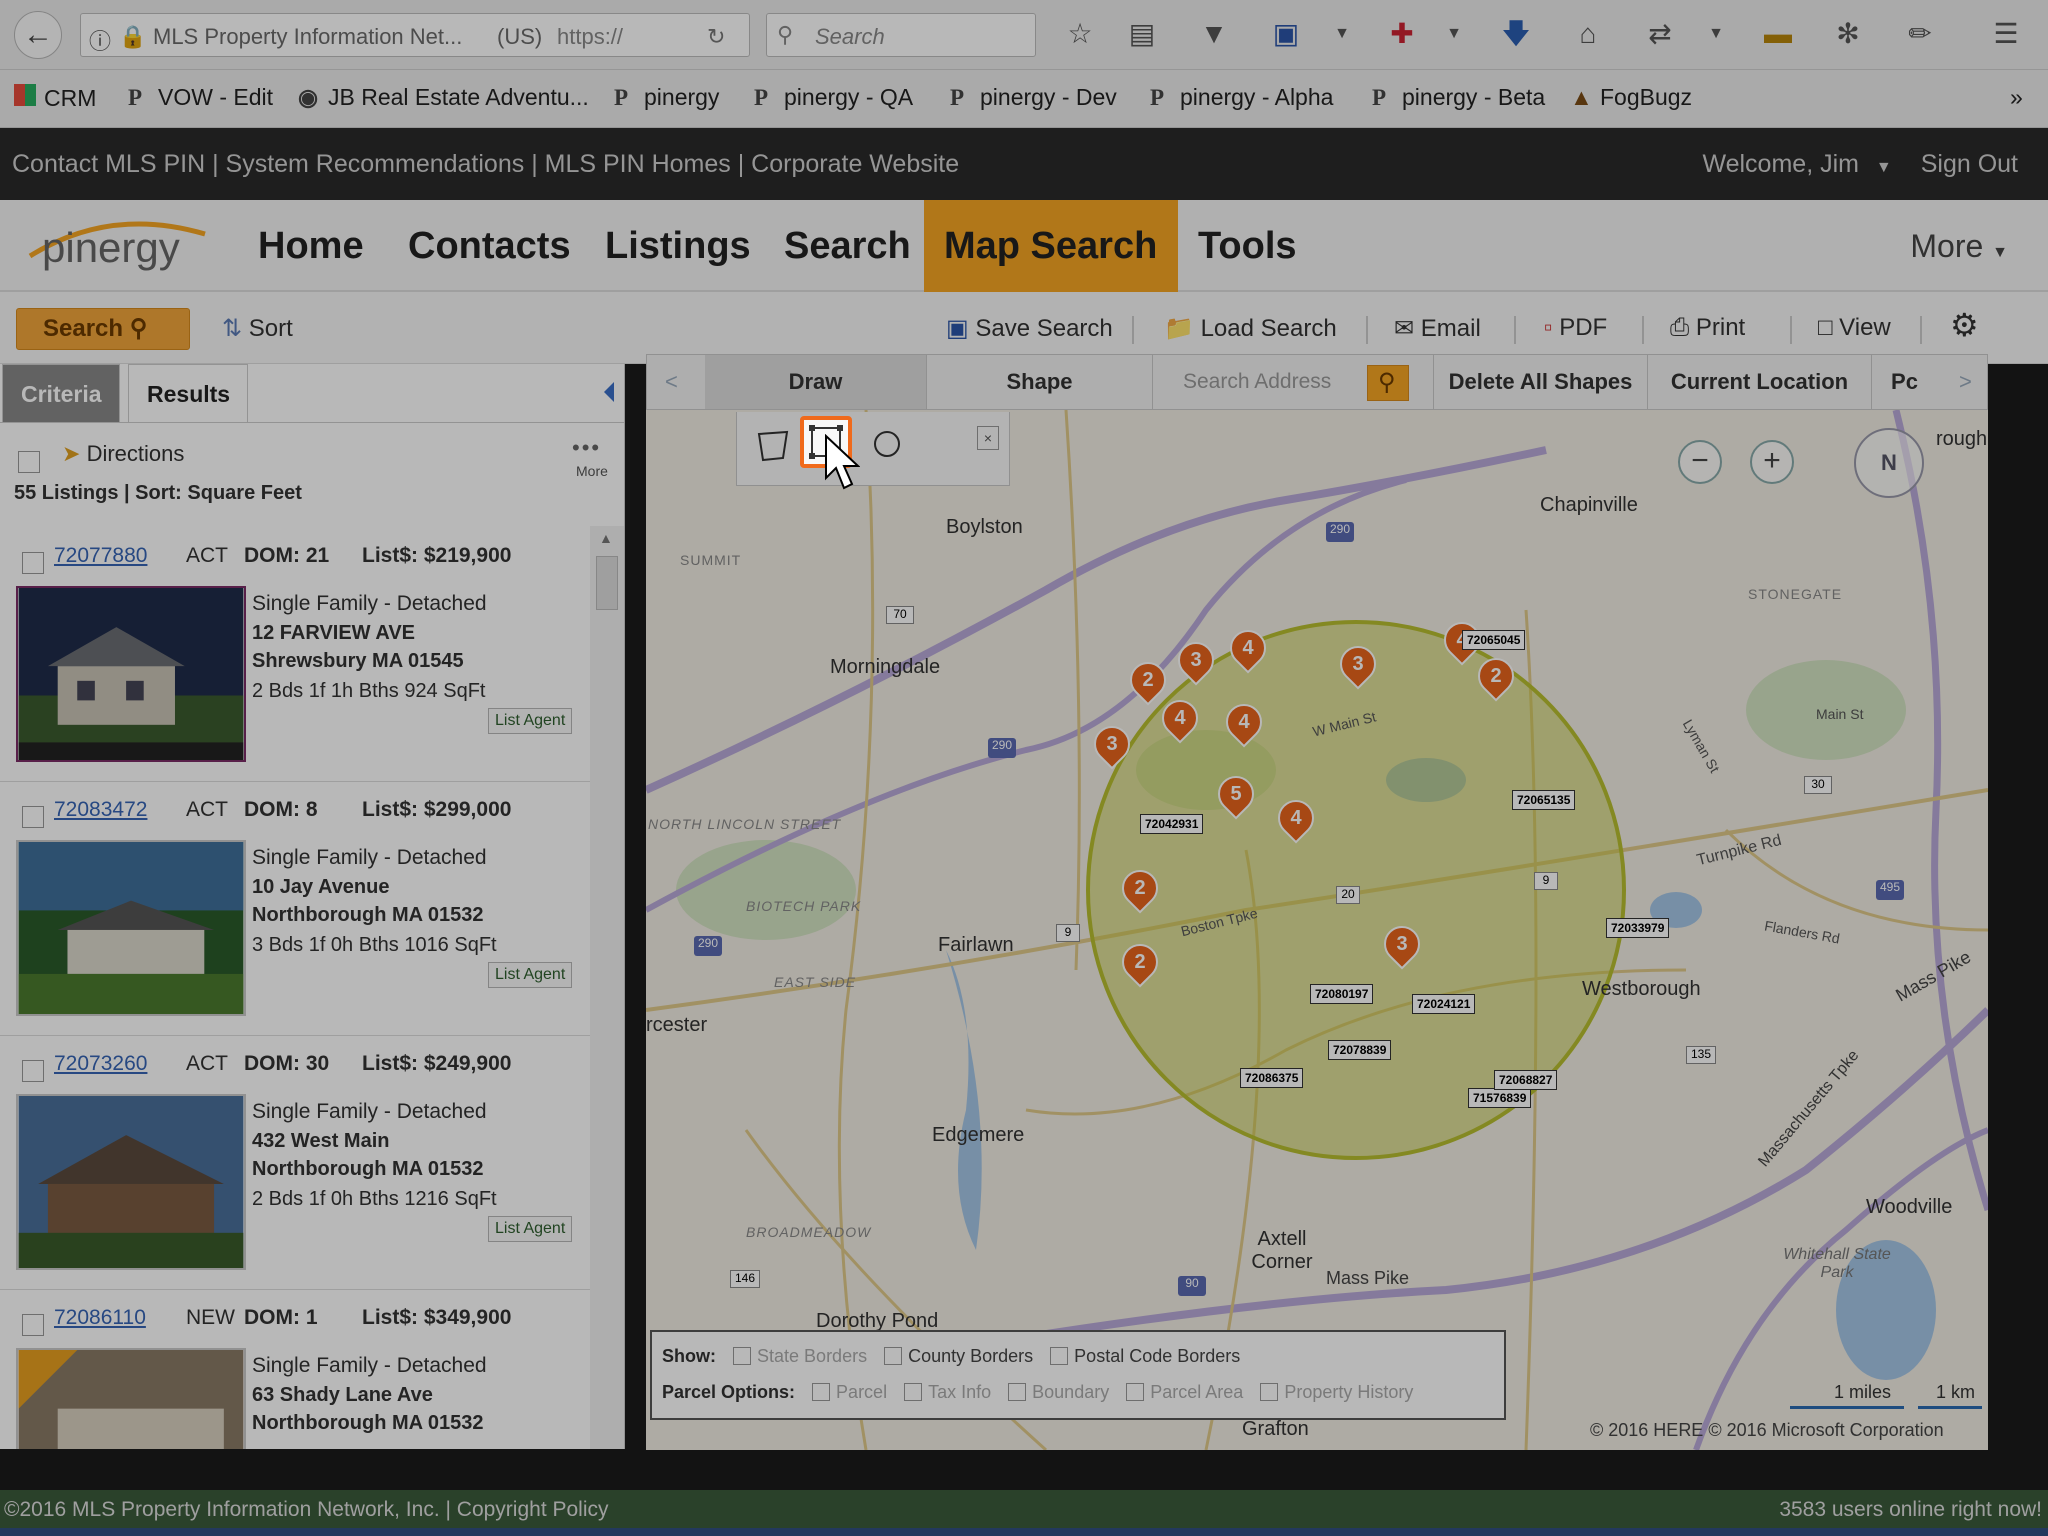 The height and width of the screenshot is (1536, 2048). I want to click on clipboard-icon: ▤, so click(1142, 34).